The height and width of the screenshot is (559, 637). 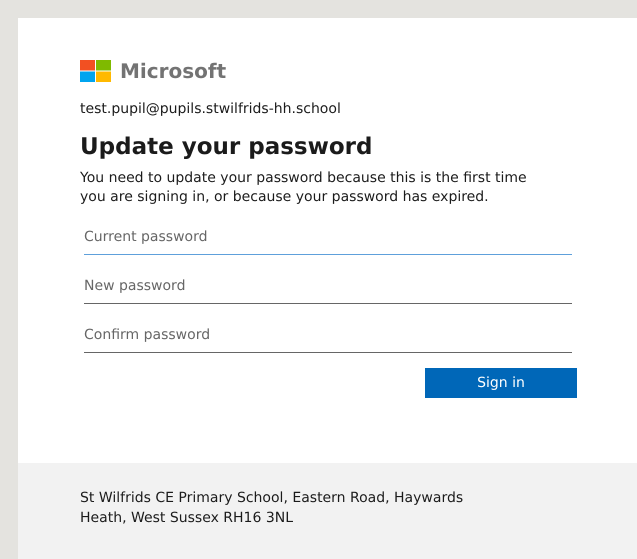 What do you see at coordinates (173, 71) in the screenshot?
I see `brand-name: Microsoft` at bounding box center [173, 71].